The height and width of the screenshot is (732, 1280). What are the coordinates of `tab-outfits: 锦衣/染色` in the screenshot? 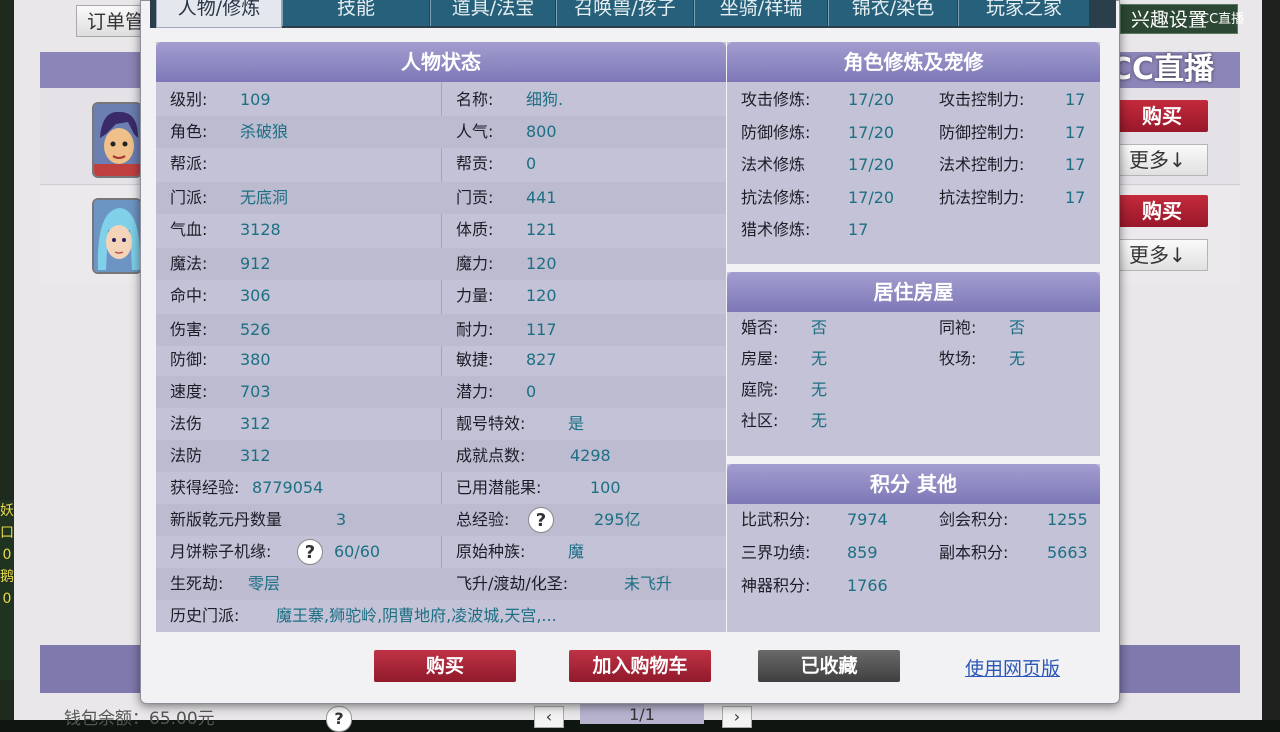 It's located at (892, 13).